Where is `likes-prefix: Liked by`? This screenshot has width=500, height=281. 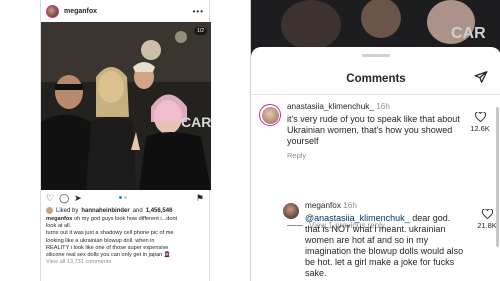
likes-prefix: Liked by is located at coordinates (67, 210).